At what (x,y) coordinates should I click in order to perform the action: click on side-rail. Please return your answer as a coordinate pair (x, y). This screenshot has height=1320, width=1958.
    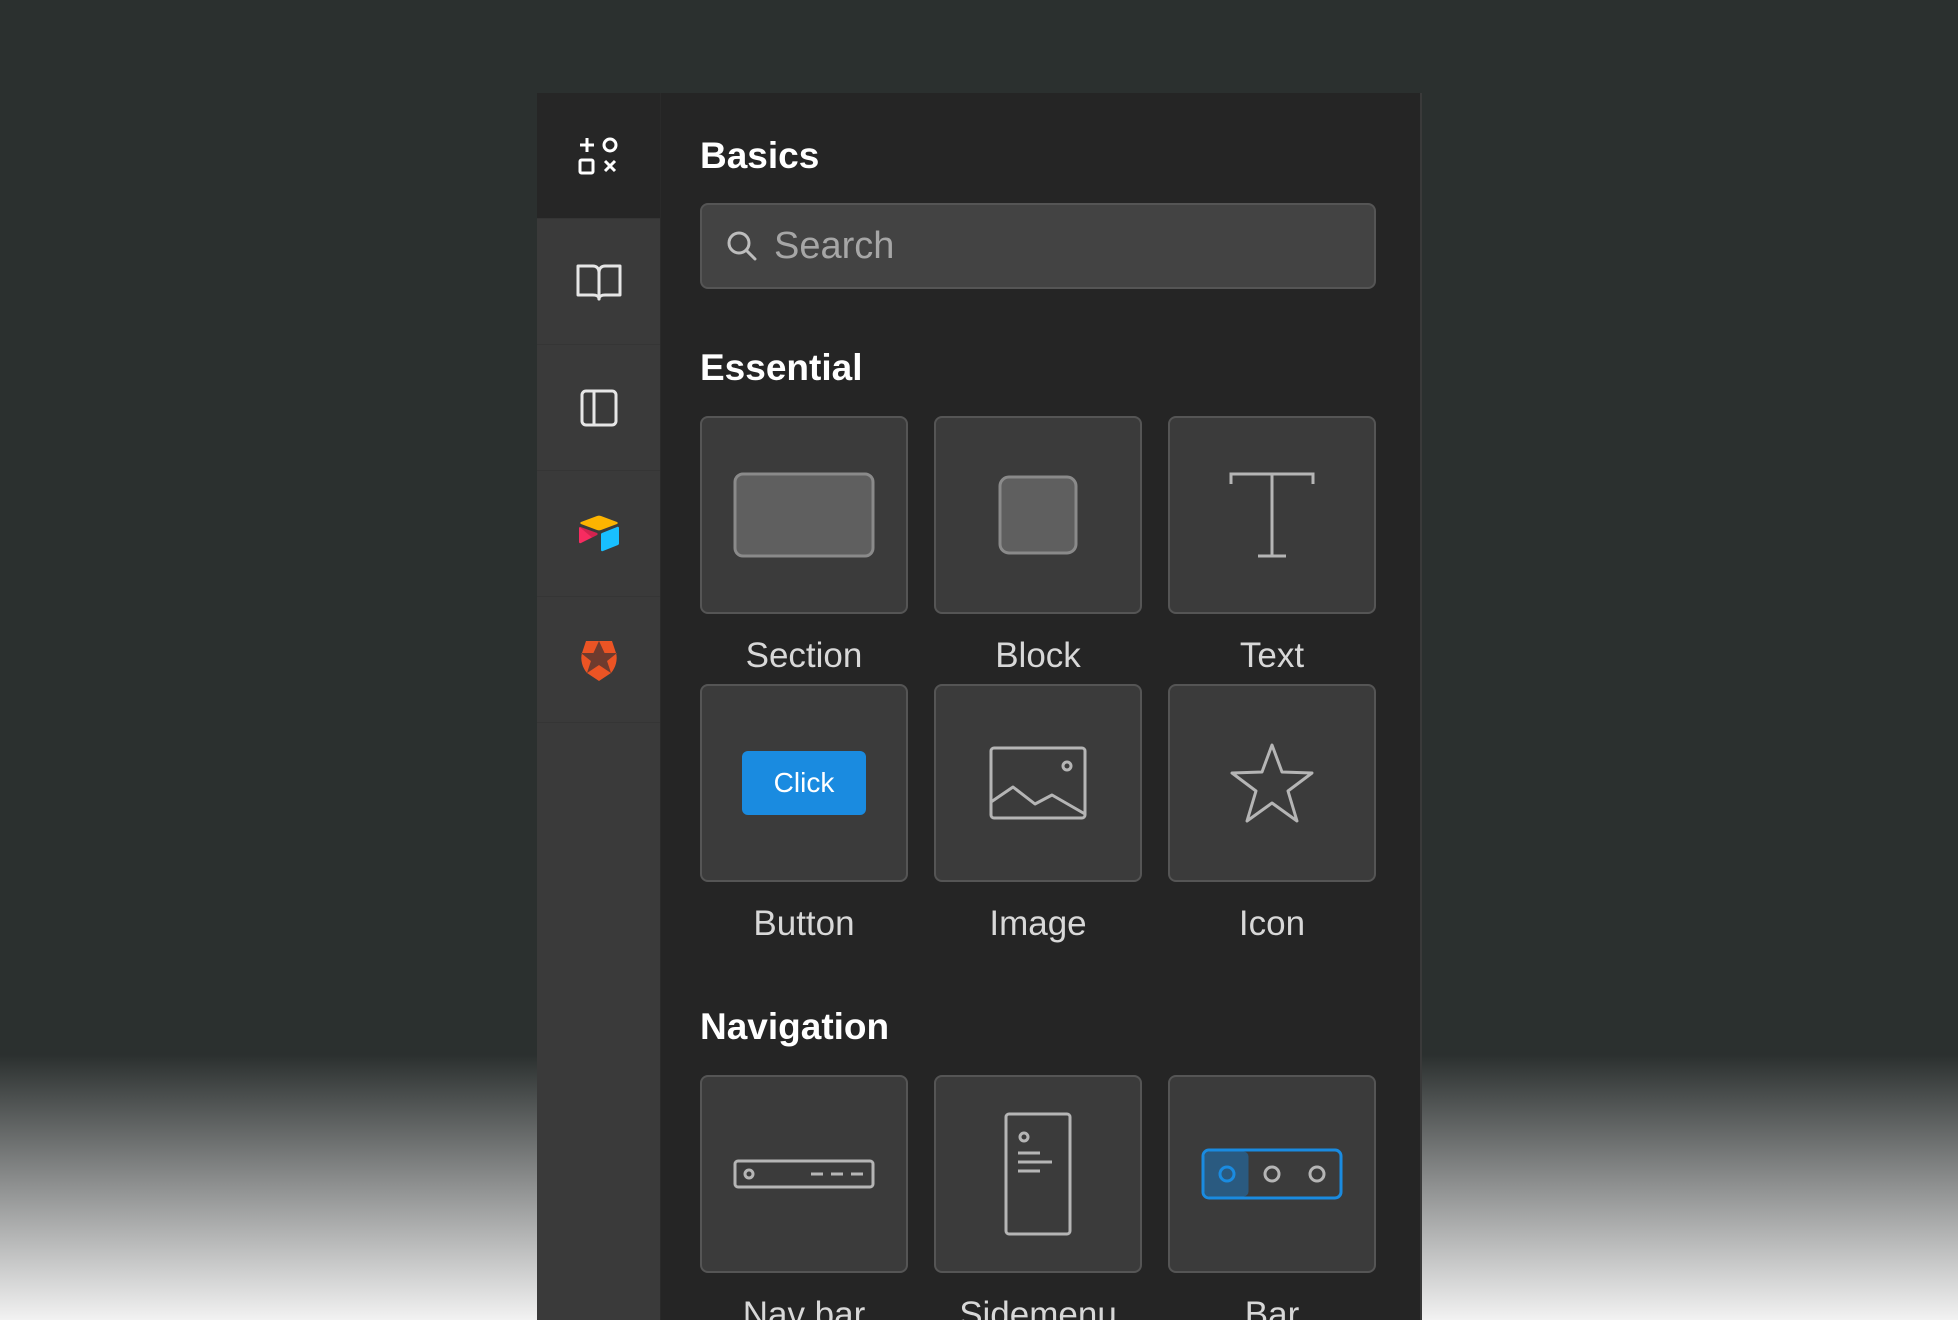
    Looking at the image, I should click on (599, 706).